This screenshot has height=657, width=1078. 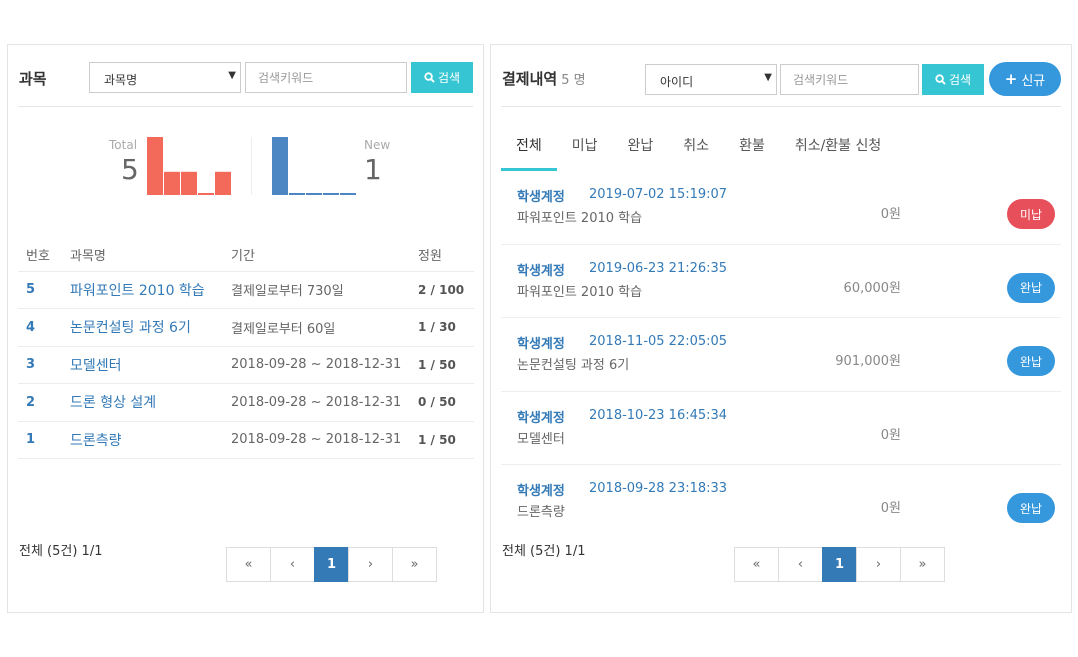 I want to click on tab-cancel: 취소, so click(x=696, y=153).